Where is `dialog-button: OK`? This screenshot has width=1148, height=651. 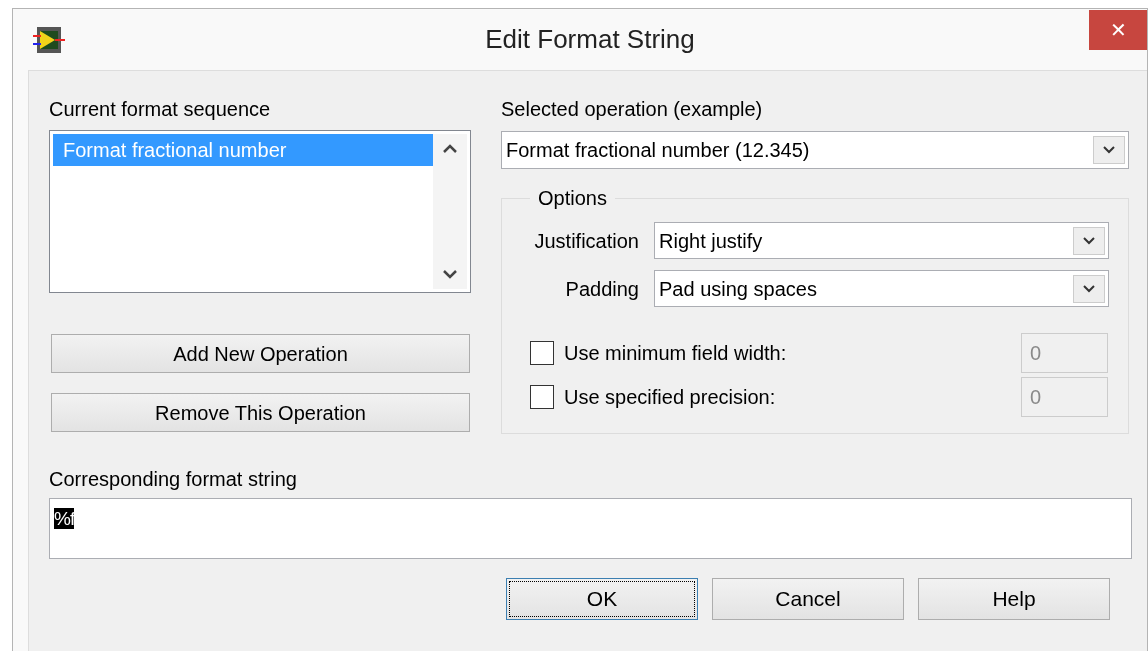 dialog-button: OK is located at coordinates (602, 599).